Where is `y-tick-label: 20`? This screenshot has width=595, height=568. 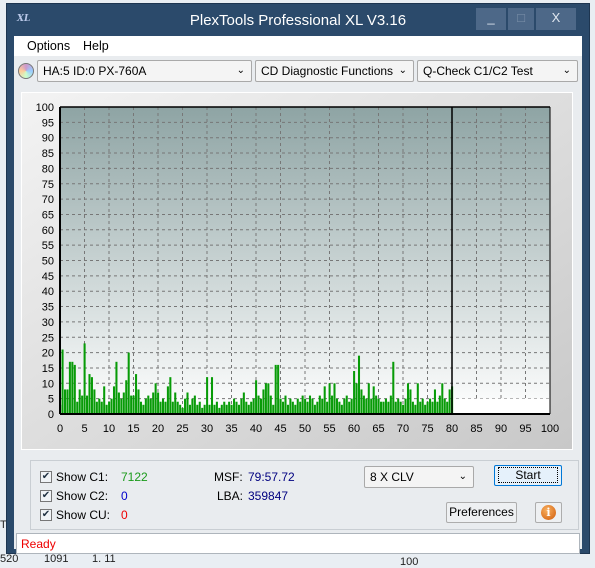
y-tick-label: 20 is located at coordinates (48, 354).